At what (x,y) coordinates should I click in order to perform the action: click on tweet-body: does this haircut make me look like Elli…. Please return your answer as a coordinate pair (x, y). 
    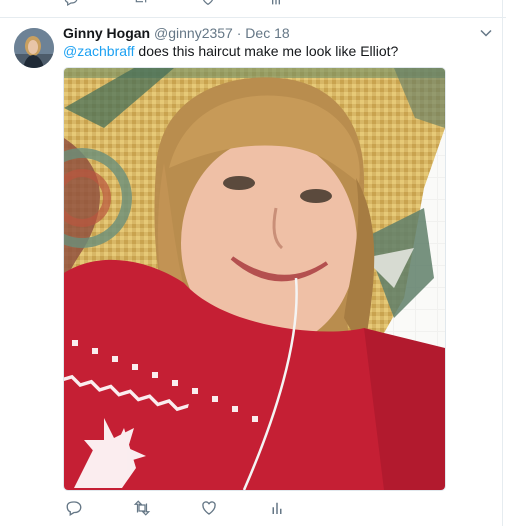
    Looking at the image, I should click on (266, 51).